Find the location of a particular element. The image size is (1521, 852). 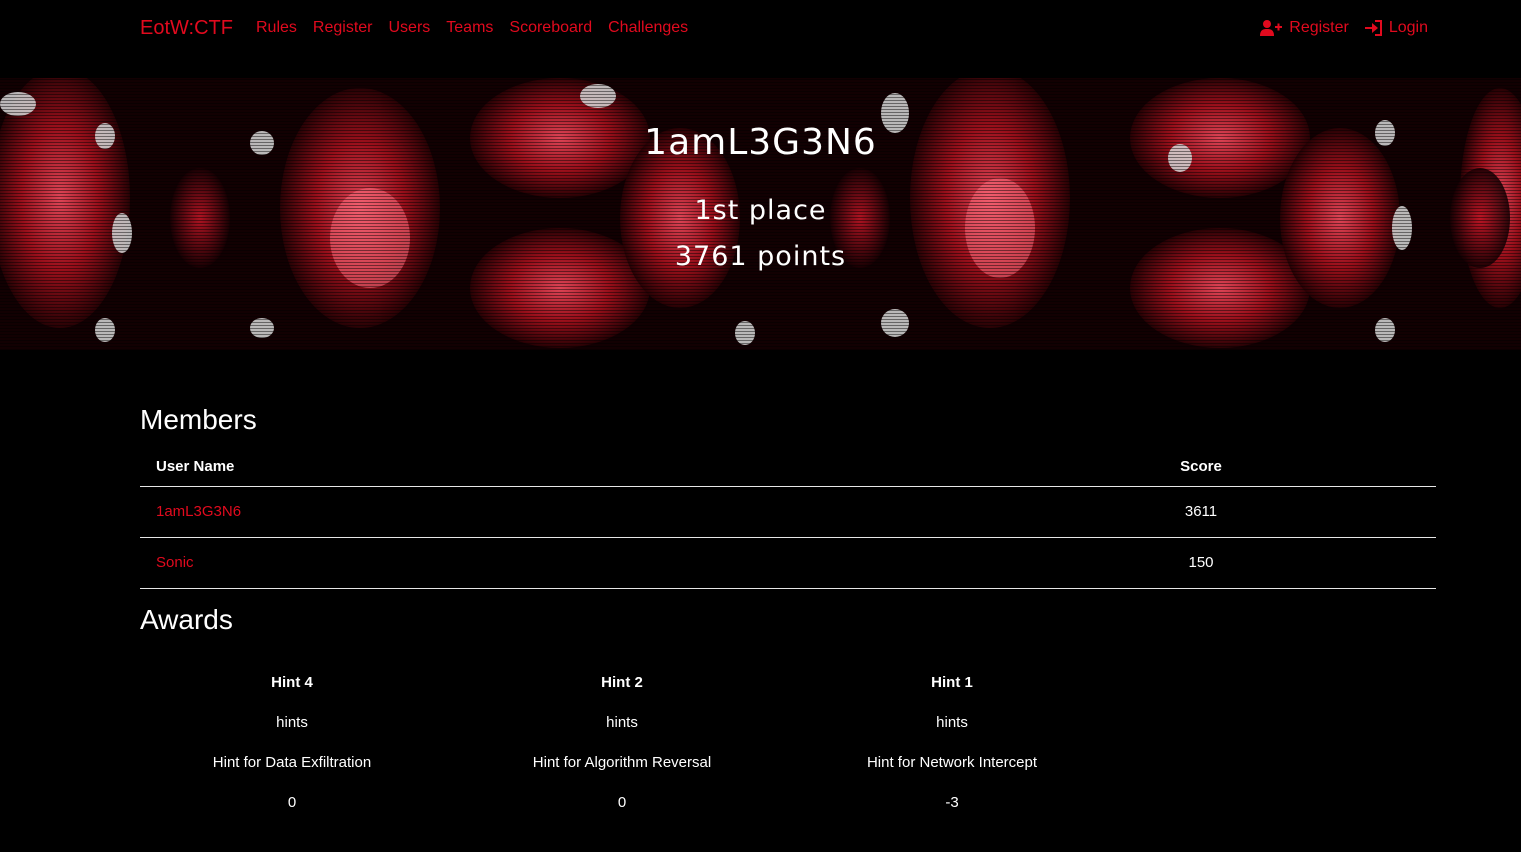

nav-auth: Register Login is located at coordinates (1336, 28).